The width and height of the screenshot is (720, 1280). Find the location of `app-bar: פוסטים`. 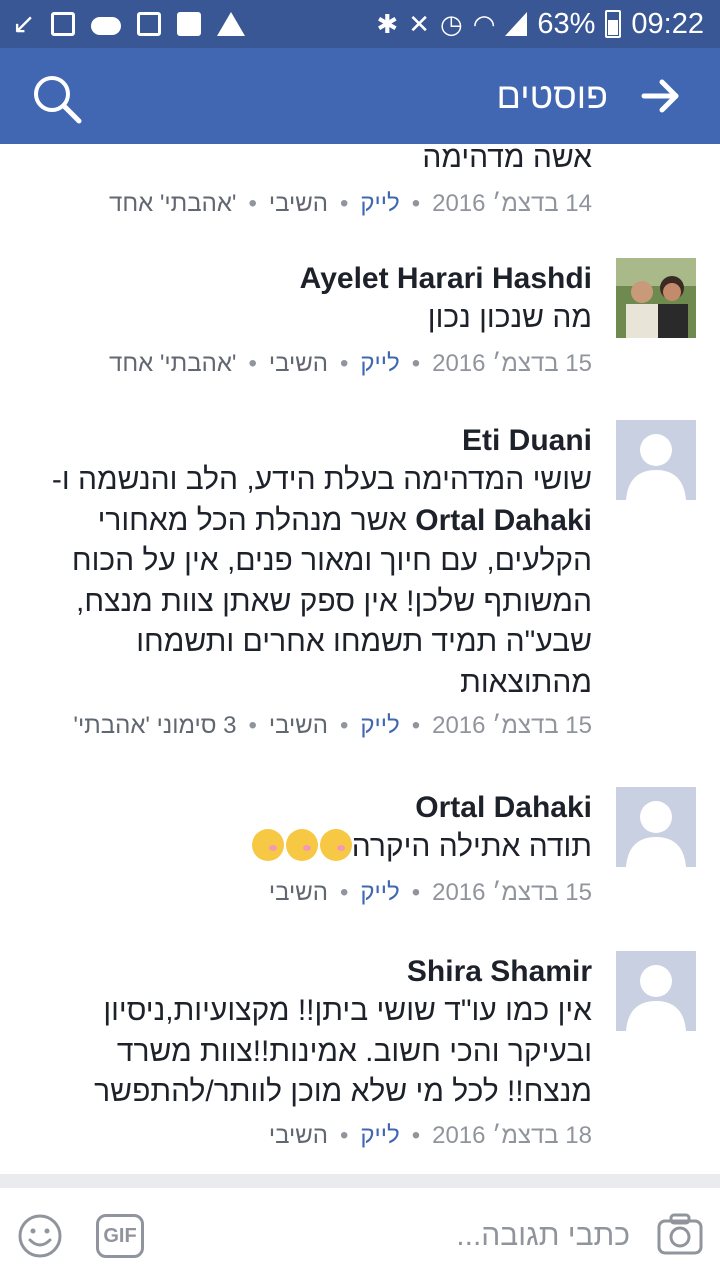

app-bar: פוסטים is located at coordinates (360, 96).